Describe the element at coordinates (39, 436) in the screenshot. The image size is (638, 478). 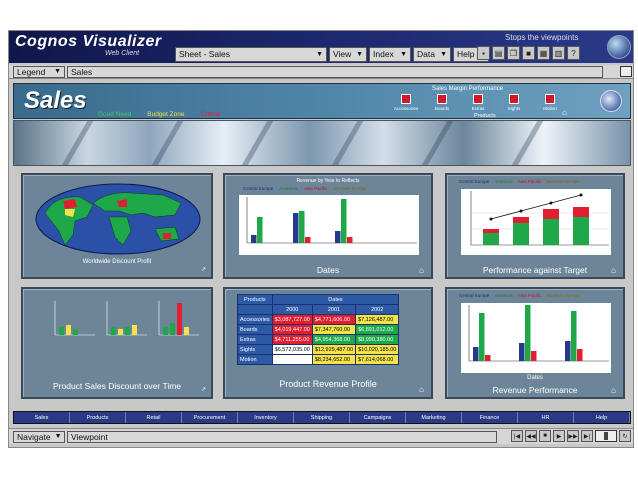
I see `navigate-dropdown: Navigate ▼` at that location.